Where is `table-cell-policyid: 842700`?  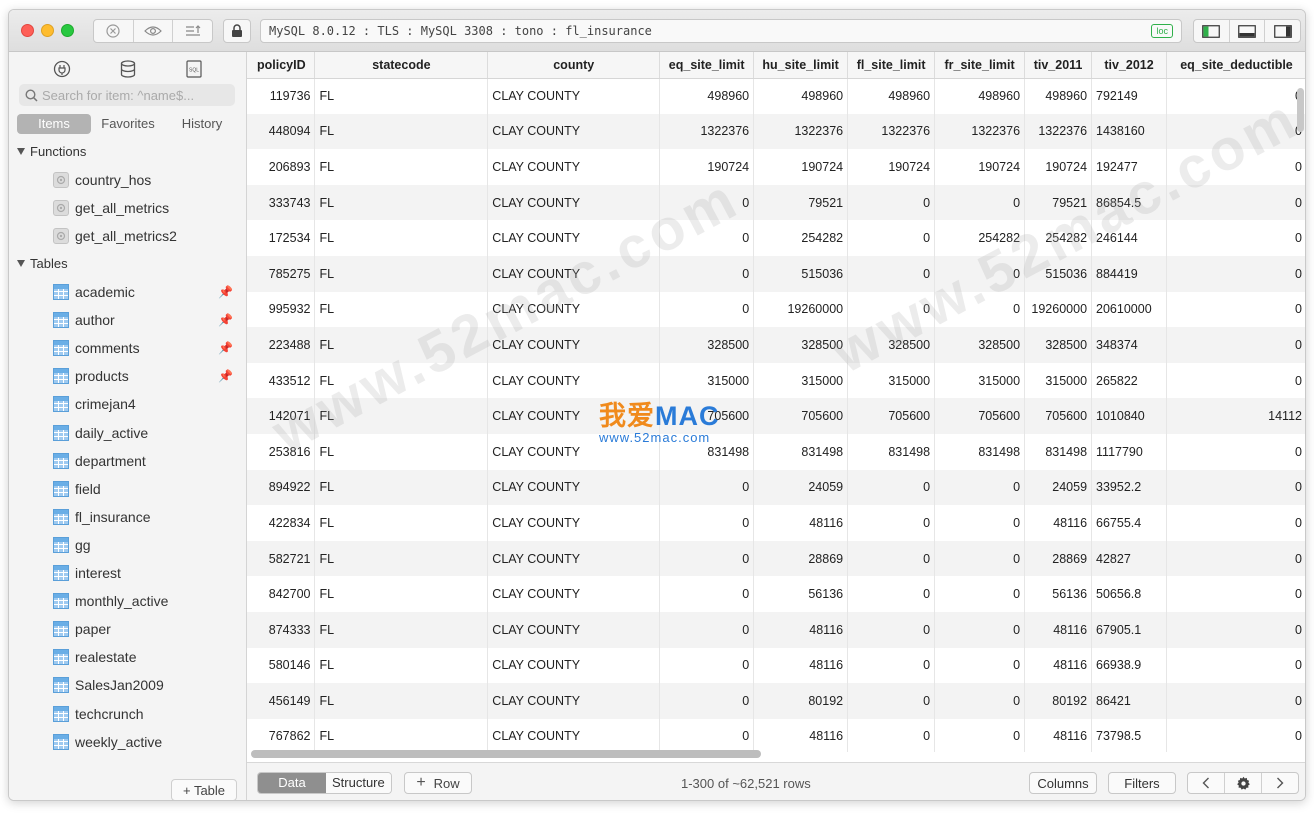 table-cell-policyid: 842700 is located at coordinates (281, 594).